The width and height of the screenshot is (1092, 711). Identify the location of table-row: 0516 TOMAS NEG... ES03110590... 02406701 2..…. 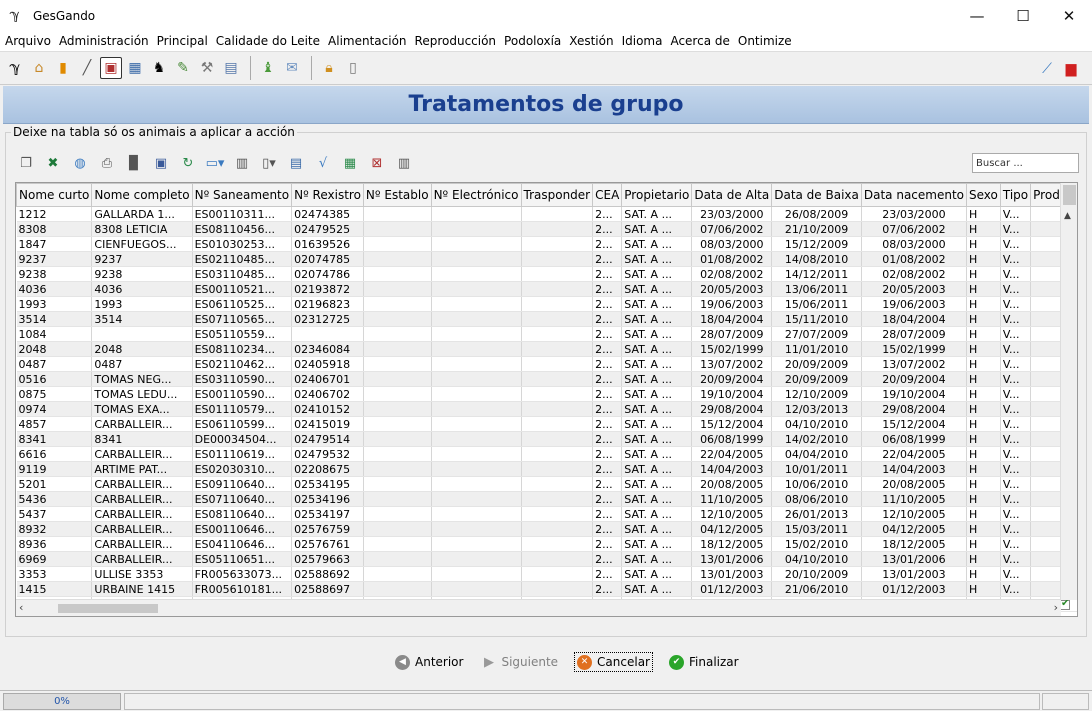
(546, 379).